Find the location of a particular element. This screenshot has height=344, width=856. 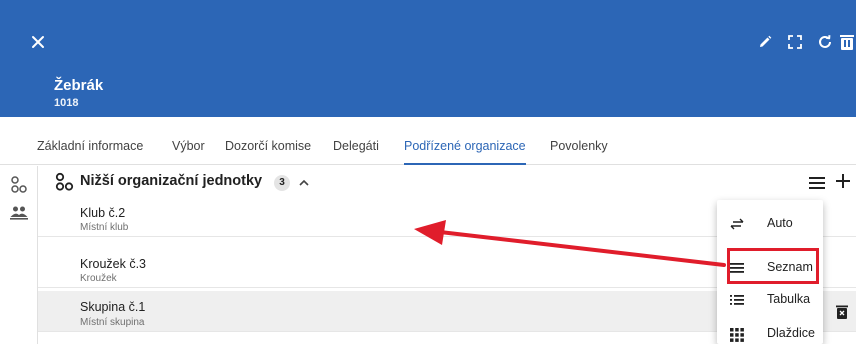

page-title: Žebrák is located at coordinates (79, 85).